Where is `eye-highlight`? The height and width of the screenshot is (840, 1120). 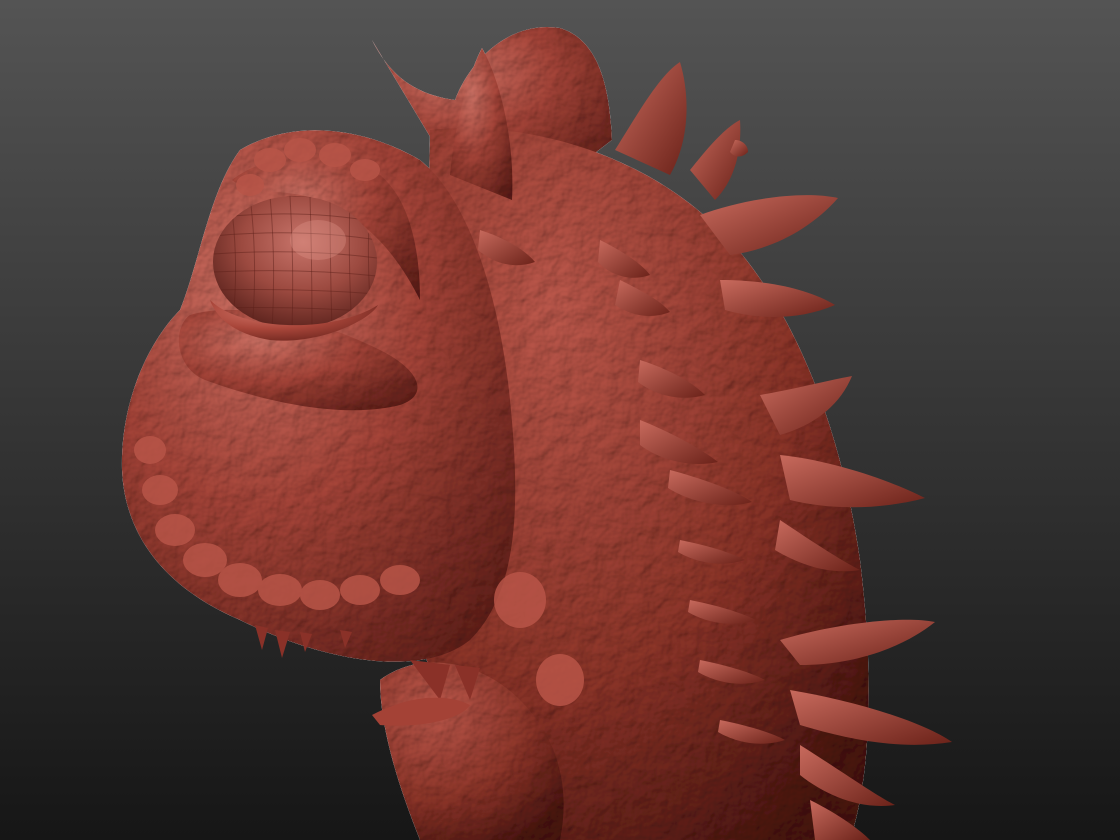
eye-highlight is located at coordinates (318, 240).